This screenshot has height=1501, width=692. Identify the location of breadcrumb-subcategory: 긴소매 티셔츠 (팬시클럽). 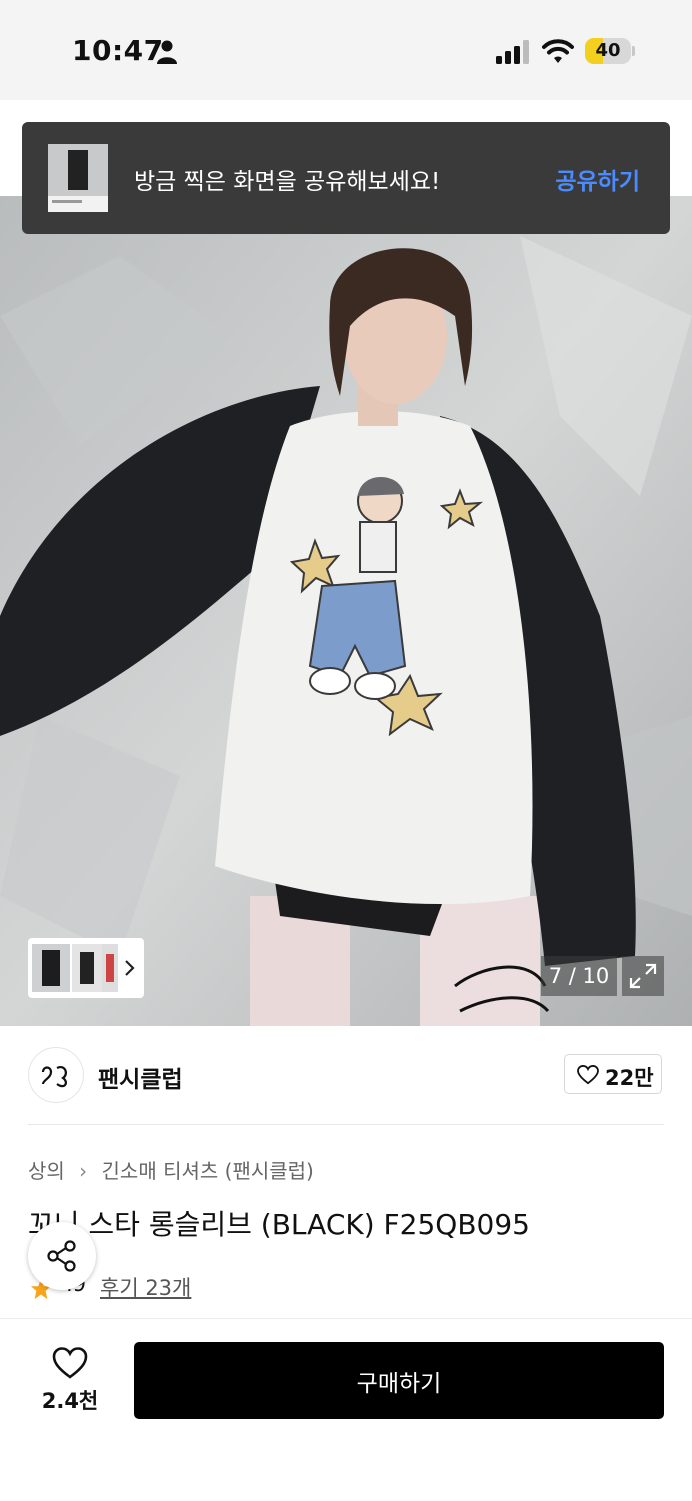
(208, 1171).